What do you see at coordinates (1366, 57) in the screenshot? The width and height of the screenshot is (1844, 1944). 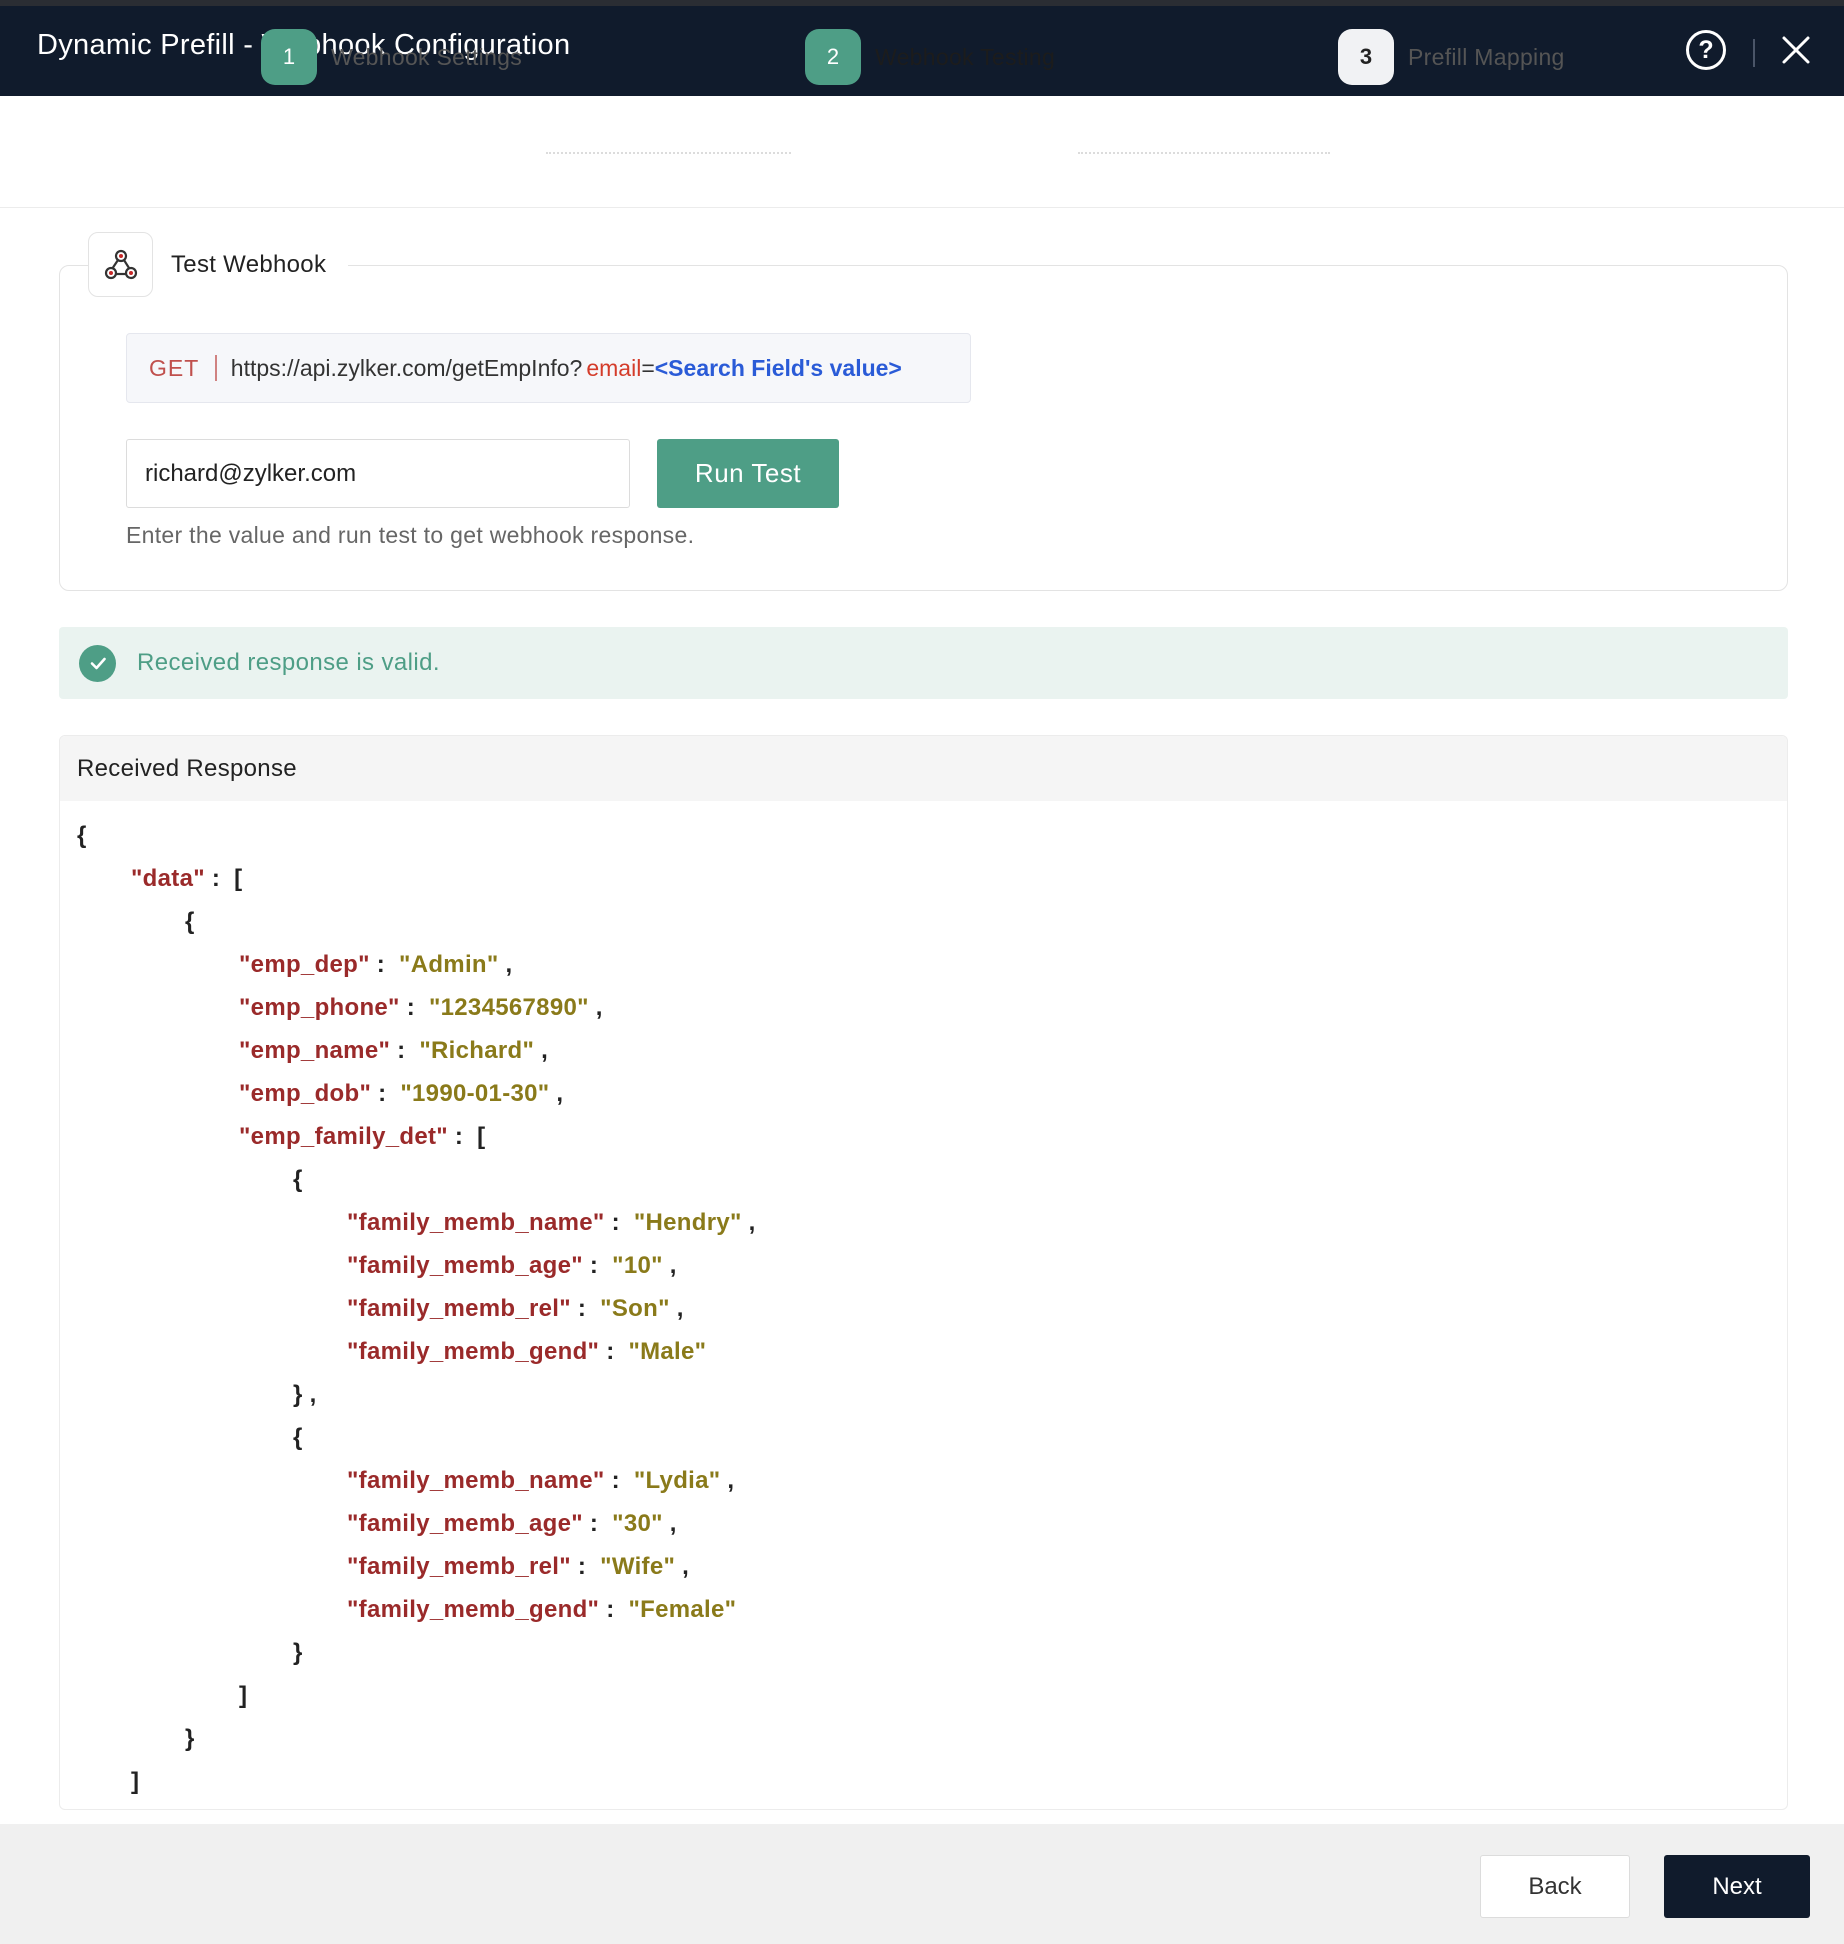 I see `step-number: 3` at bounding box center [1366, 57].